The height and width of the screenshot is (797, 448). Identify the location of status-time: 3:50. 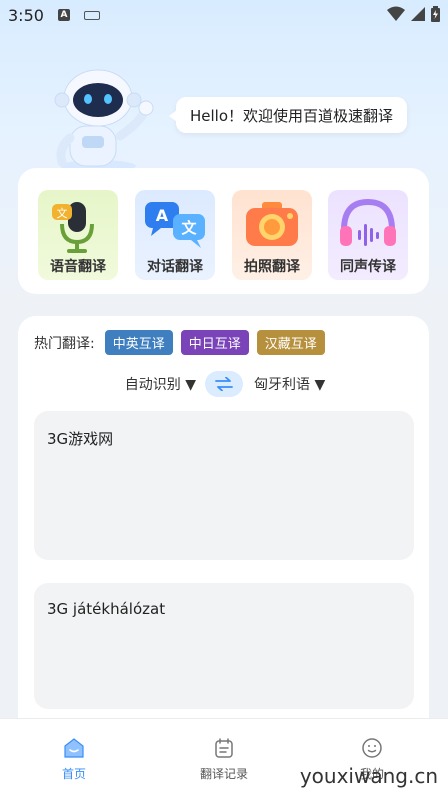
(26, 15).